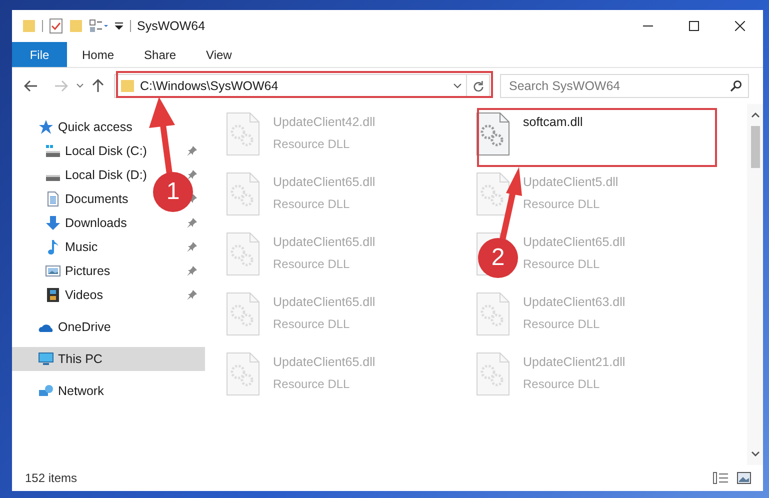 The width and height of the screenshot is (769, 498). Describe the element at coordinates (46, 359) in the screenshot. I see `monitor-icon` at that location.